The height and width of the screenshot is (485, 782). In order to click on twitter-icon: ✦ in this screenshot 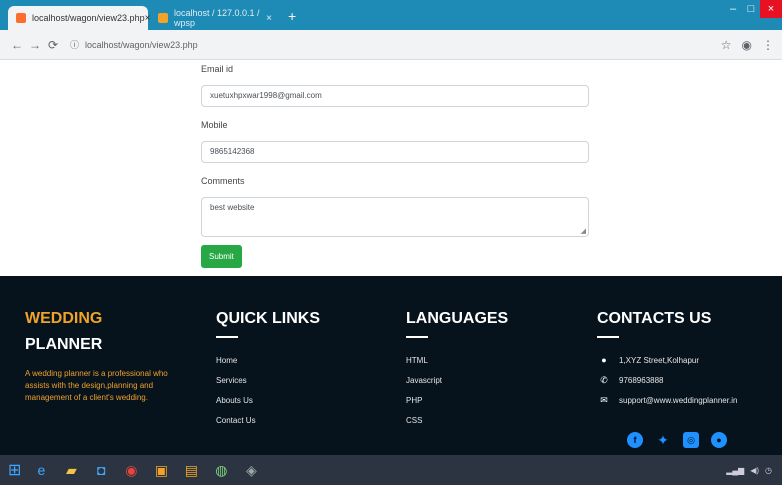, I will do `click(663, 440)`.